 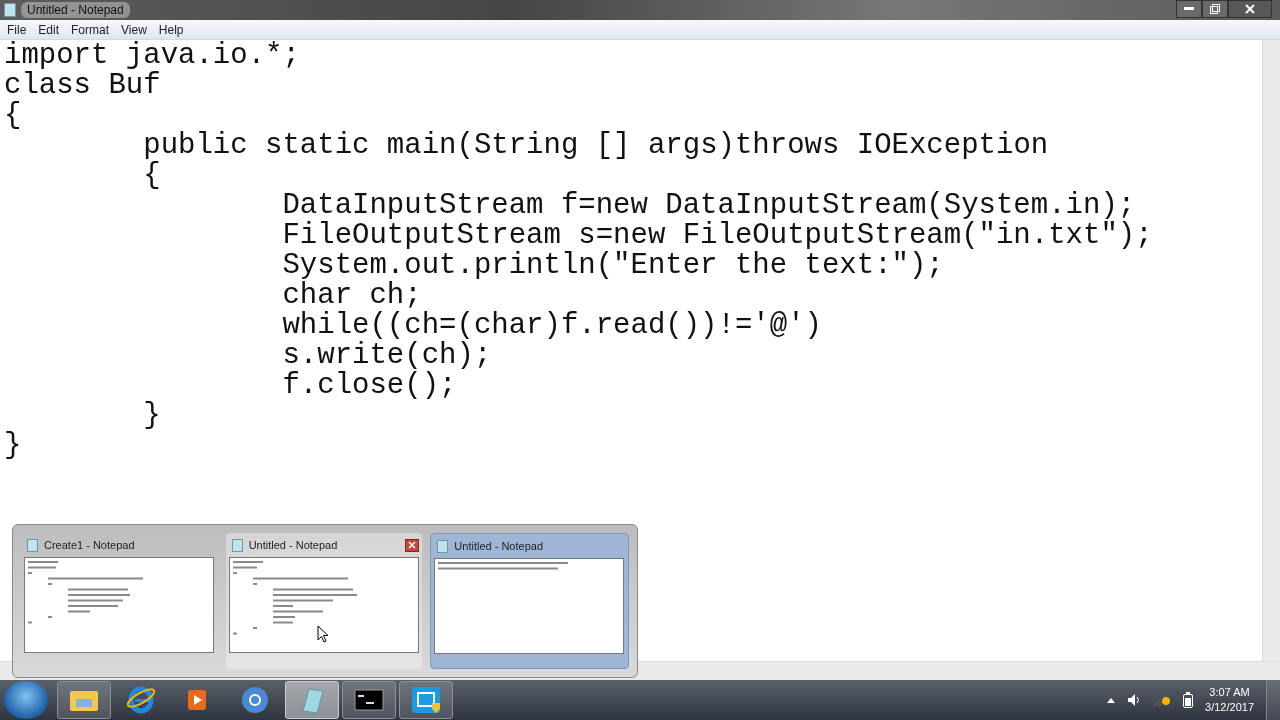 I want to click on start-button, so click(x=26, y=700).